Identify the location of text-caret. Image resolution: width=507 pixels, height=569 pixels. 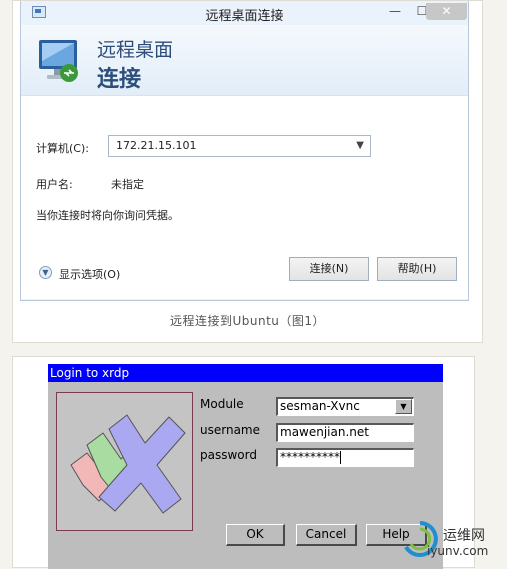
(340, 457).